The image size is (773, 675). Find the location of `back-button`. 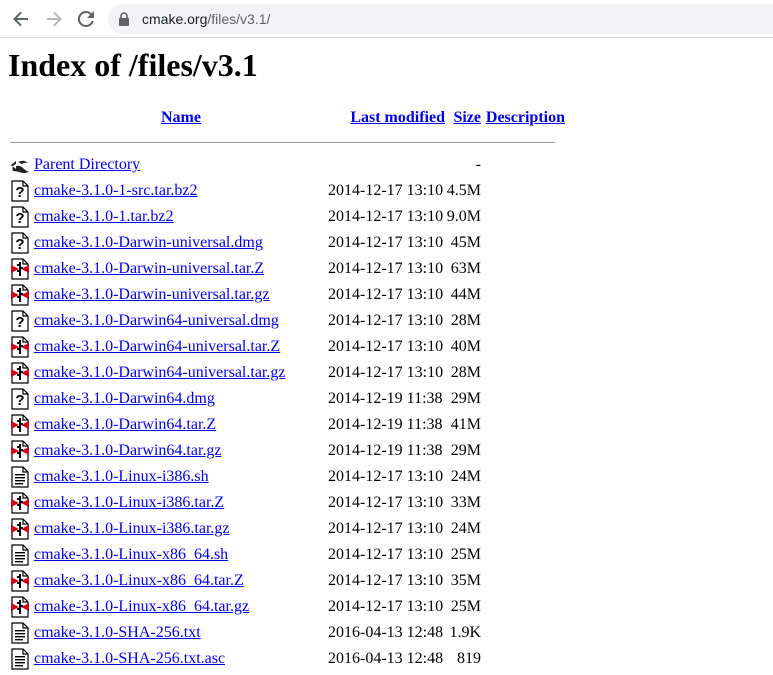

back-button is located at coordinates (21, 19).